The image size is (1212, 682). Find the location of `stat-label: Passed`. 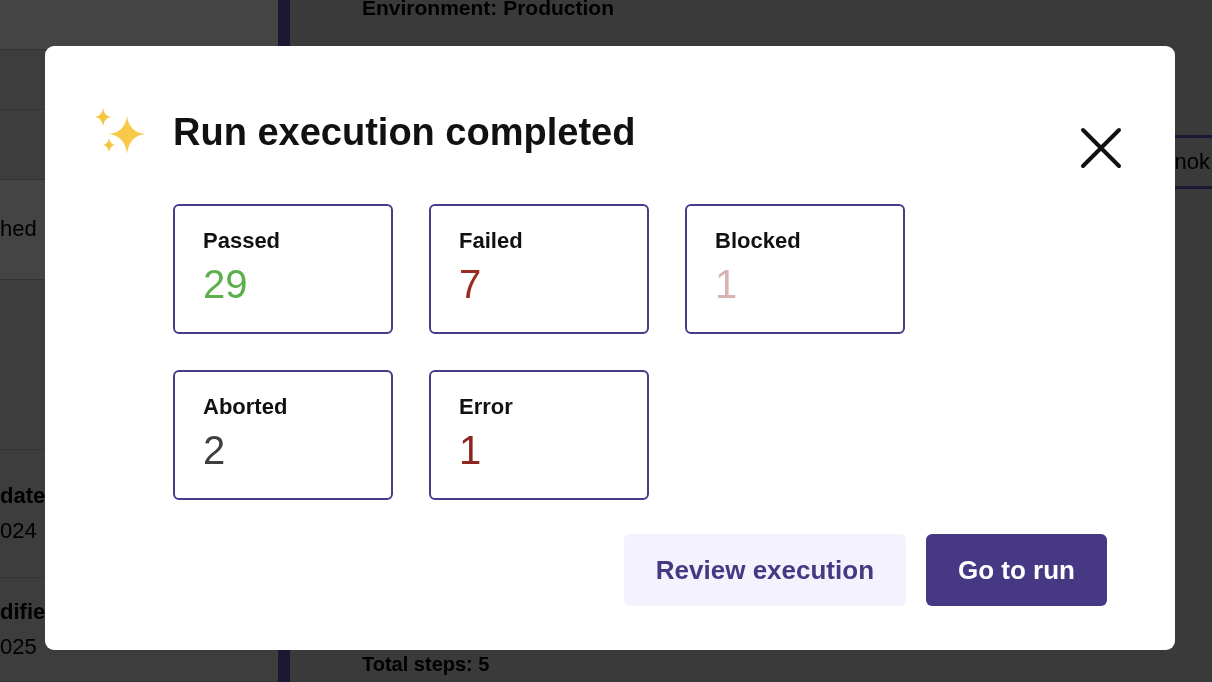

stat-label: Passed is located at coordinates (242, 241).